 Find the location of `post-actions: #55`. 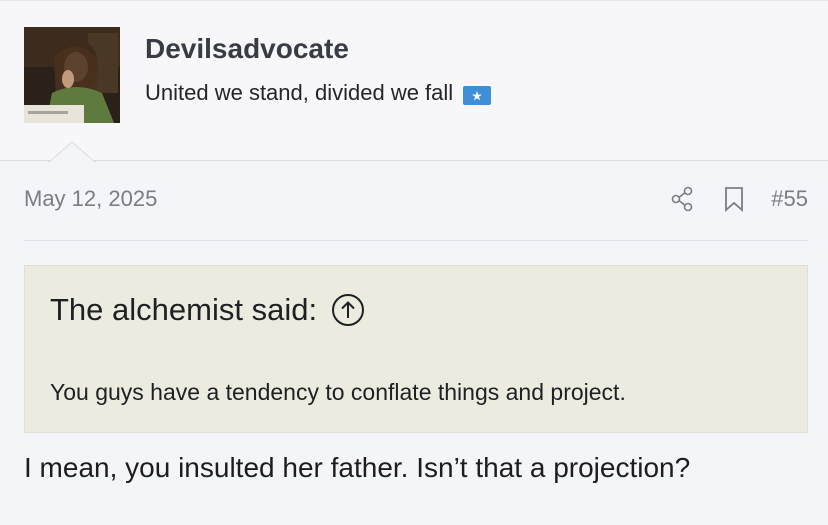

post-actions: #55 is located at coordinates (726, 199).